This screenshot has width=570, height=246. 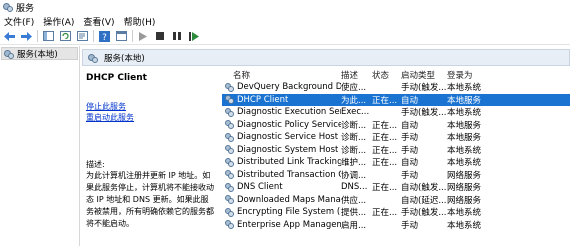 I want to click on table-row: DHCP Client 为此... 正在... 自动 本地服务, so click(x=396, y=99).